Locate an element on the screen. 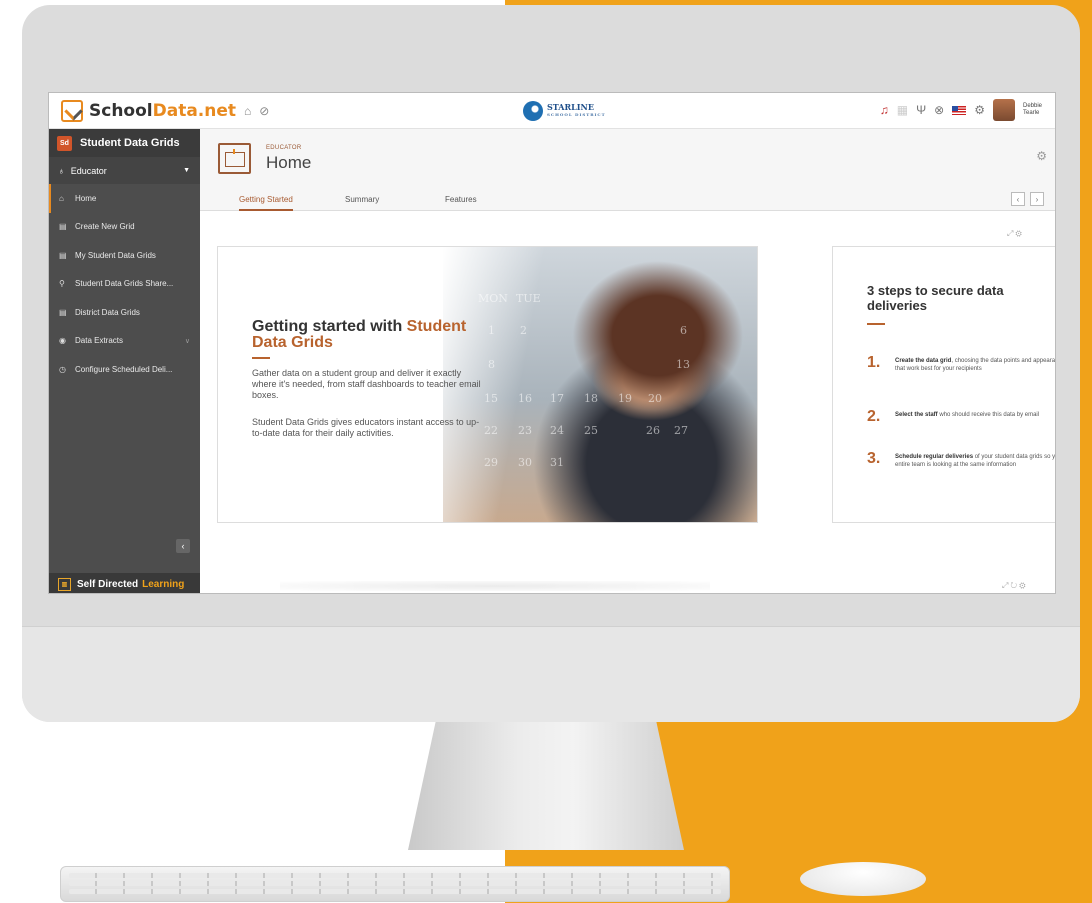 The height and width of the screenshot is (903, 1092). sidebar-item-label: Create New Grid is located at coordinates (105, 227).